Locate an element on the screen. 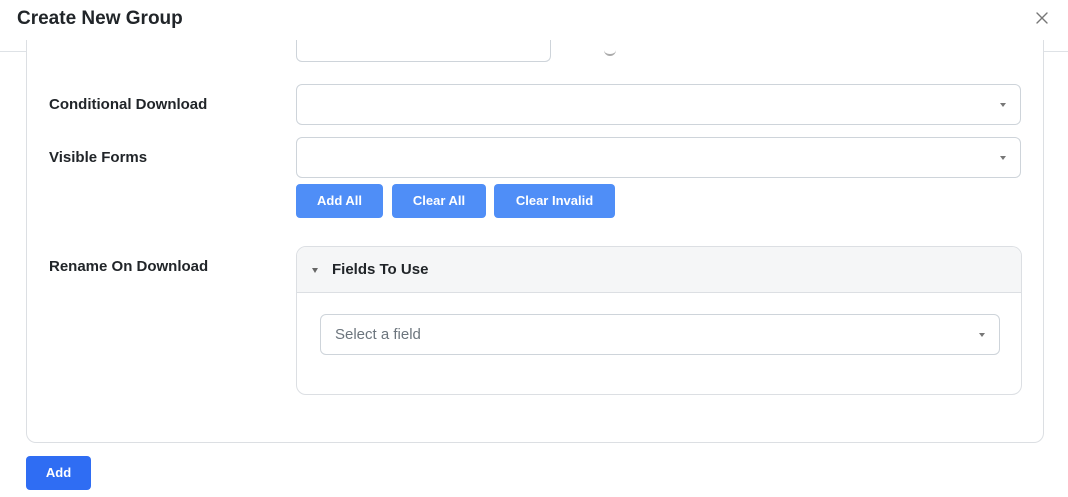  fields-to-use-title: Fields To Use is located at coordinates (380, 269).